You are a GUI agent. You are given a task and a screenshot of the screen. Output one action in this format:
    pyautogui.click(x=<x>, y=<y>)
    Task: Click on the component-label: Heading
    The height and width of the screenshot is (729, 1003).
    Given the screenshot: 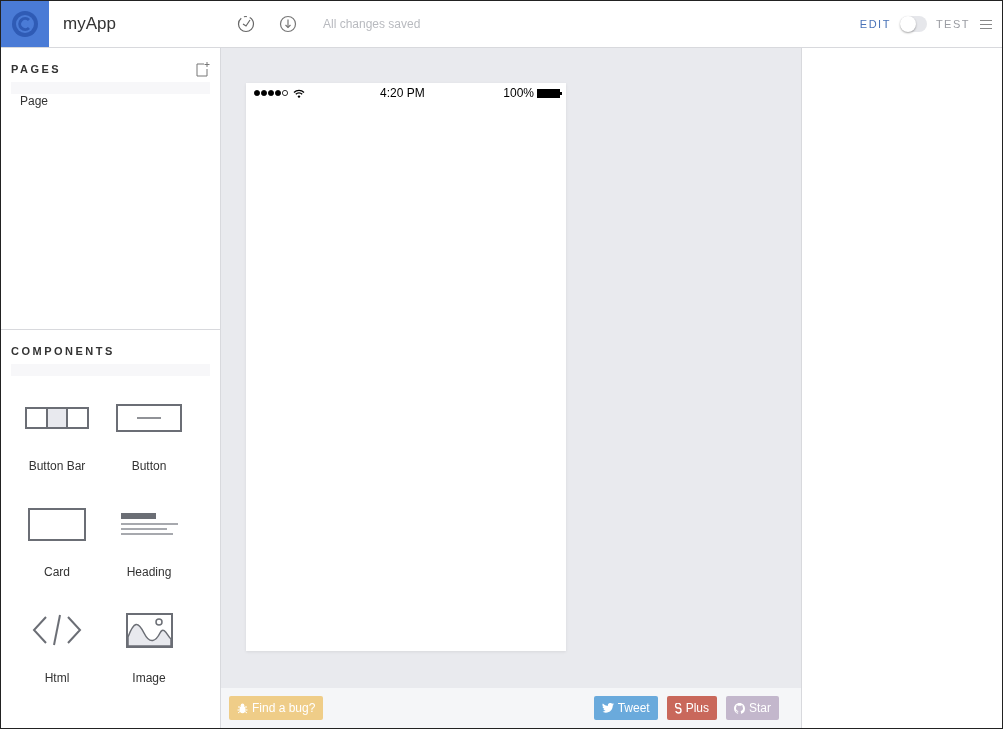 What is the action you would take?
    pyautogui.click(x=149, y=572)
    